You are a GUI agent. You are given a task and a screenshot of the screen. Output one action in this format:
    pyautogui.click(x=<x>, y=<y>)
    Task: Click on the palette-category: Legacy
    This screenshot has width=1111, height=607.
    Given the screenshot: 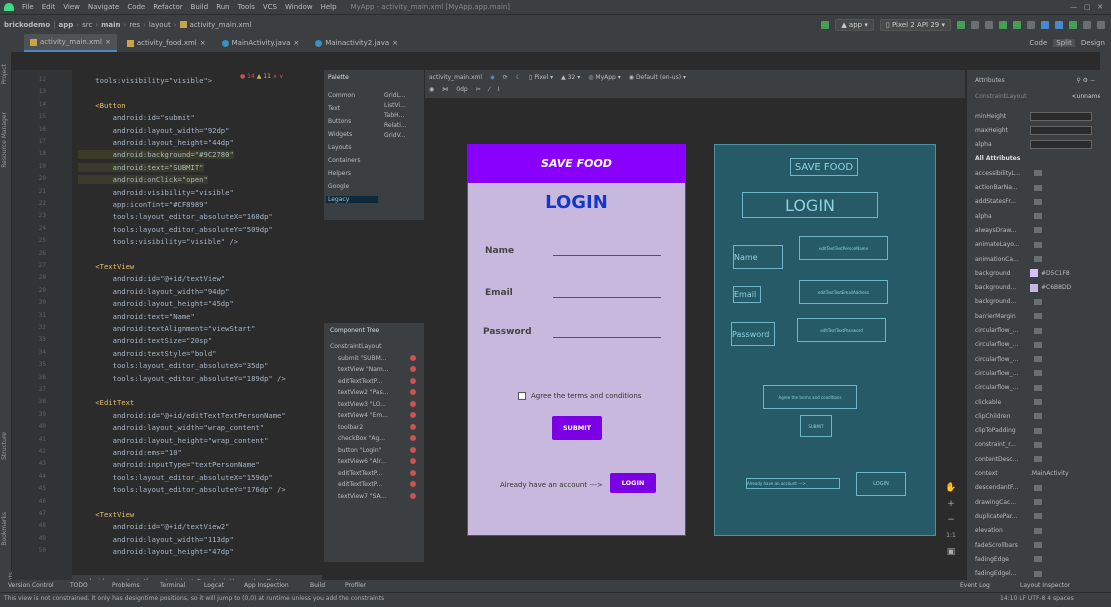 What is the action you would take?
    pyautogui.click(x=352, y=199)
    